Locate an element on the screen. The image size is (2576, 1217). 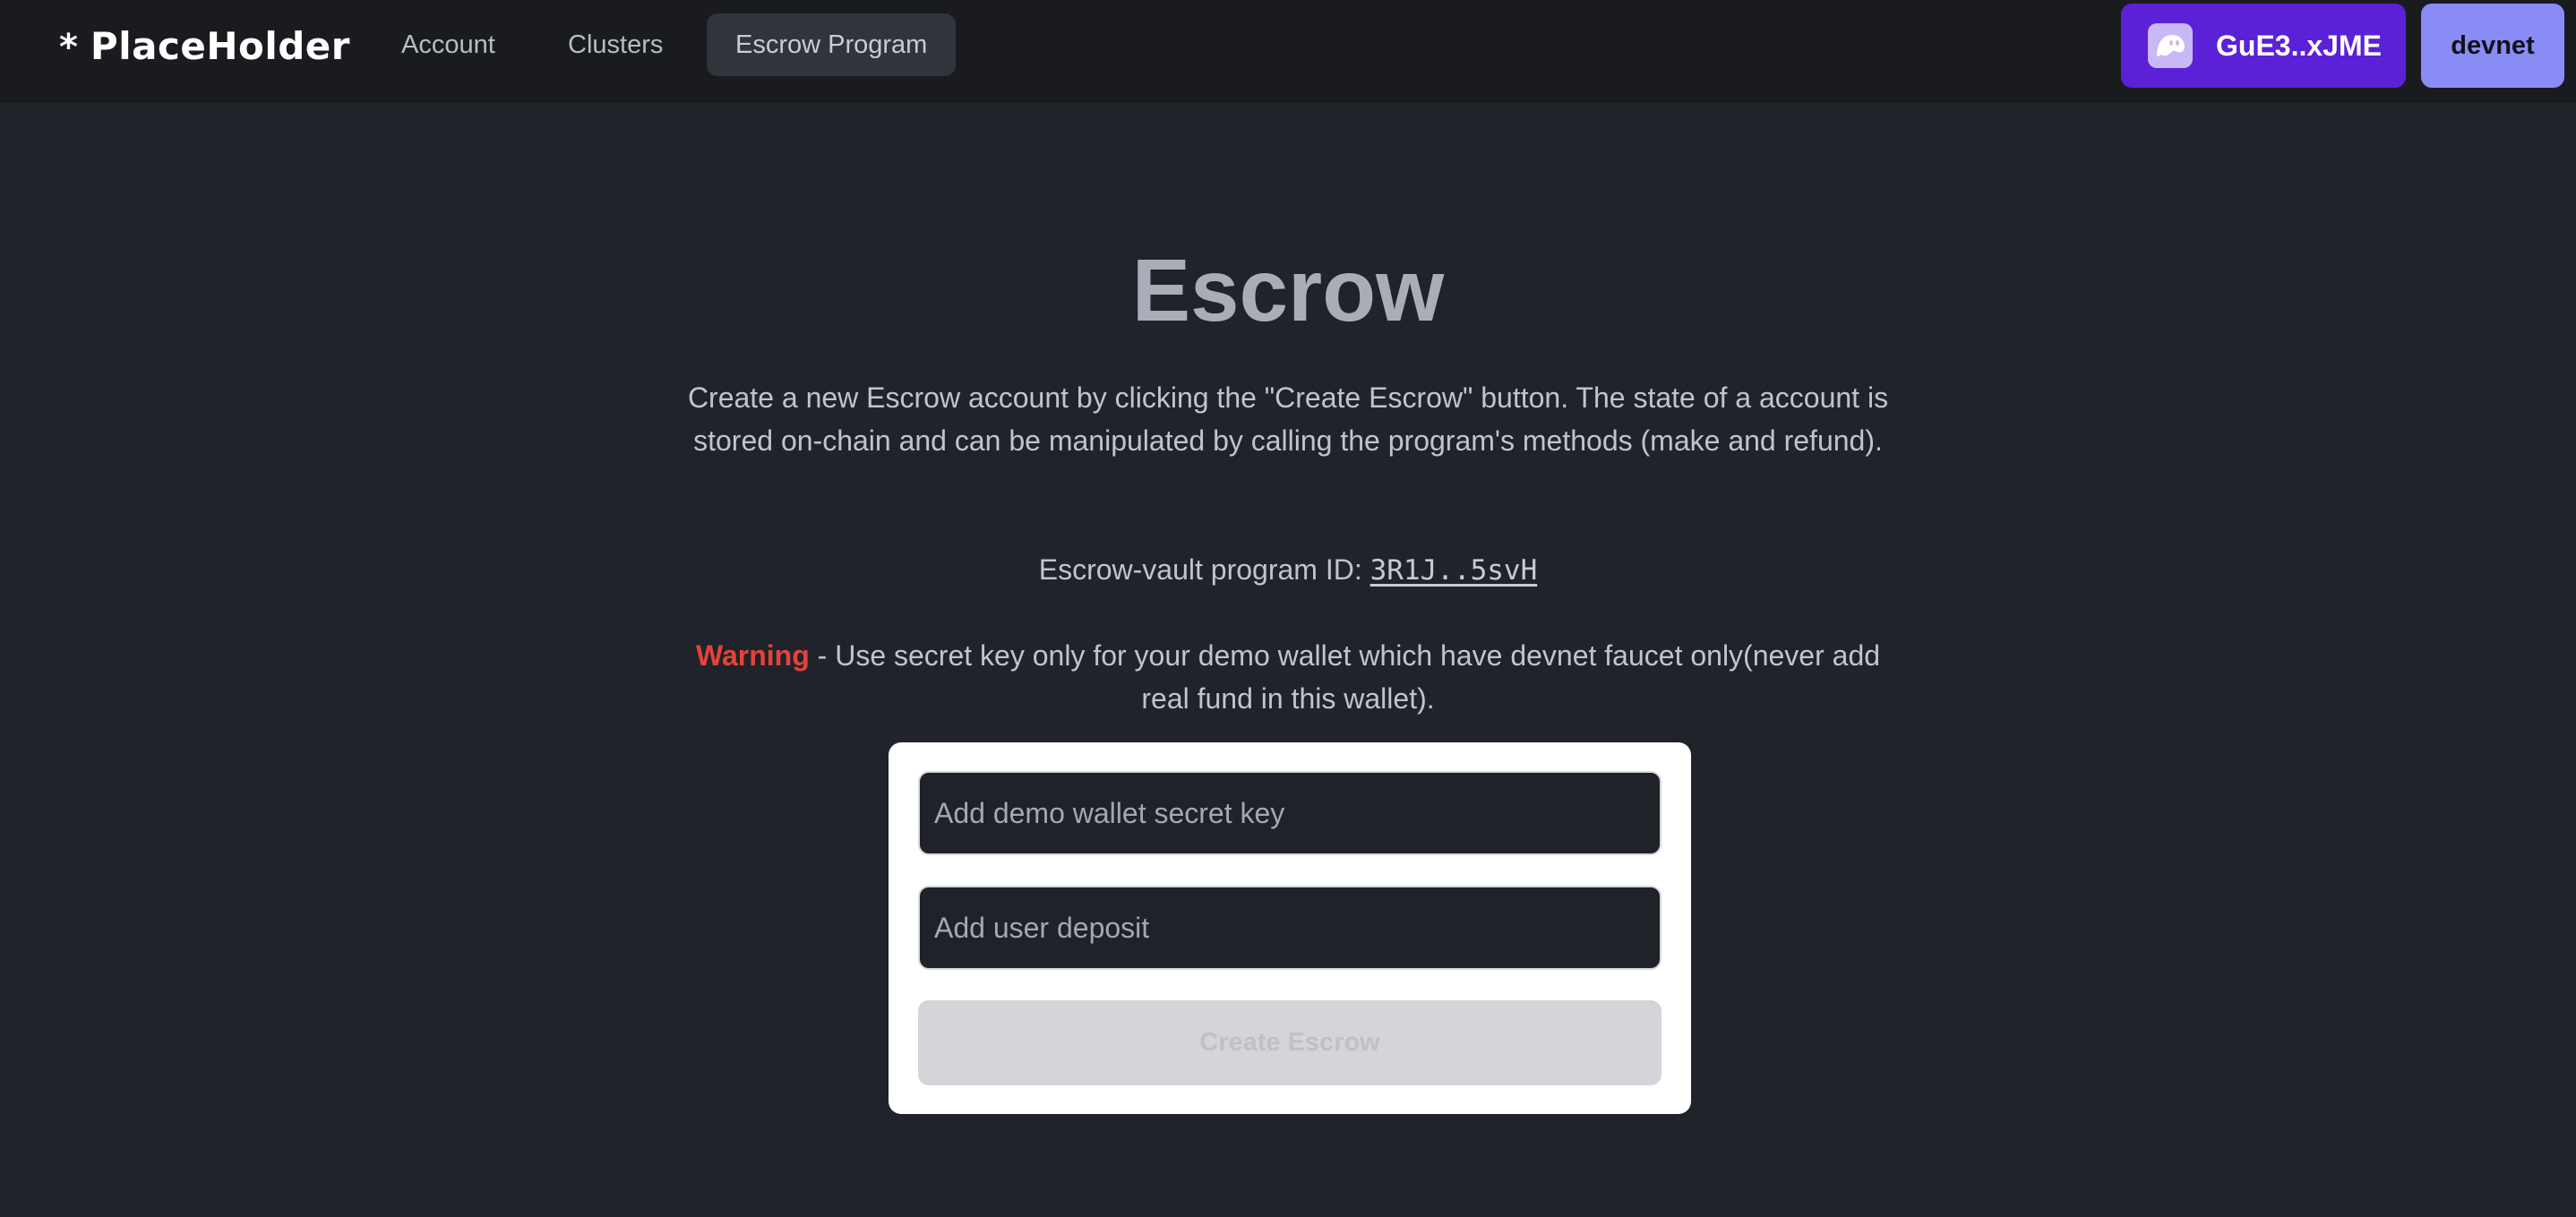
wallet-button: GuE3..xJME is located at coordinates (2263, 46).